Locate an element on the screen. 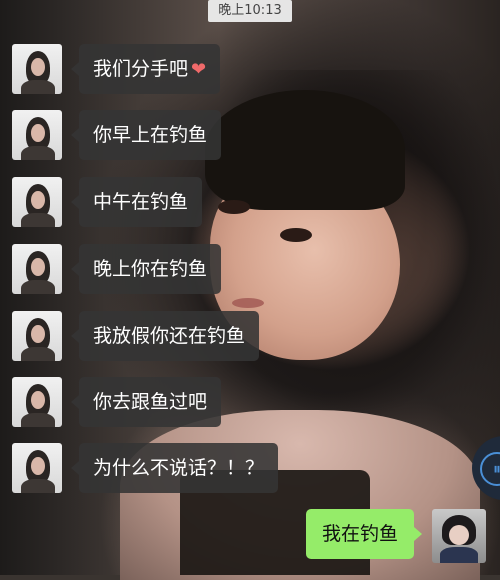 The height and width of the screenshot is (580, 500). my-message-bubble: 我在钓鱼 is located at coordinates (364, 534).